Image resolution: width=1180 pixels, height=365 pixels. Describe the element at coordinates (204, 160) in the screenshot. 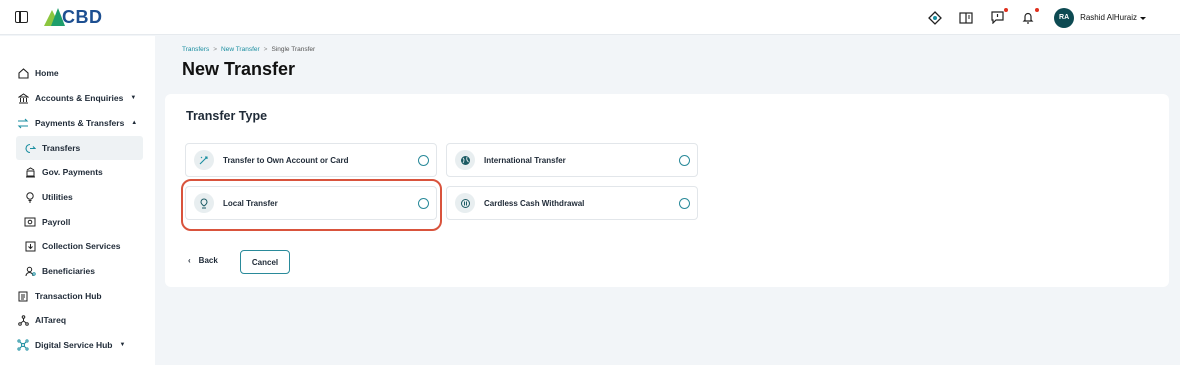

I see `own-account-icon` at that location.